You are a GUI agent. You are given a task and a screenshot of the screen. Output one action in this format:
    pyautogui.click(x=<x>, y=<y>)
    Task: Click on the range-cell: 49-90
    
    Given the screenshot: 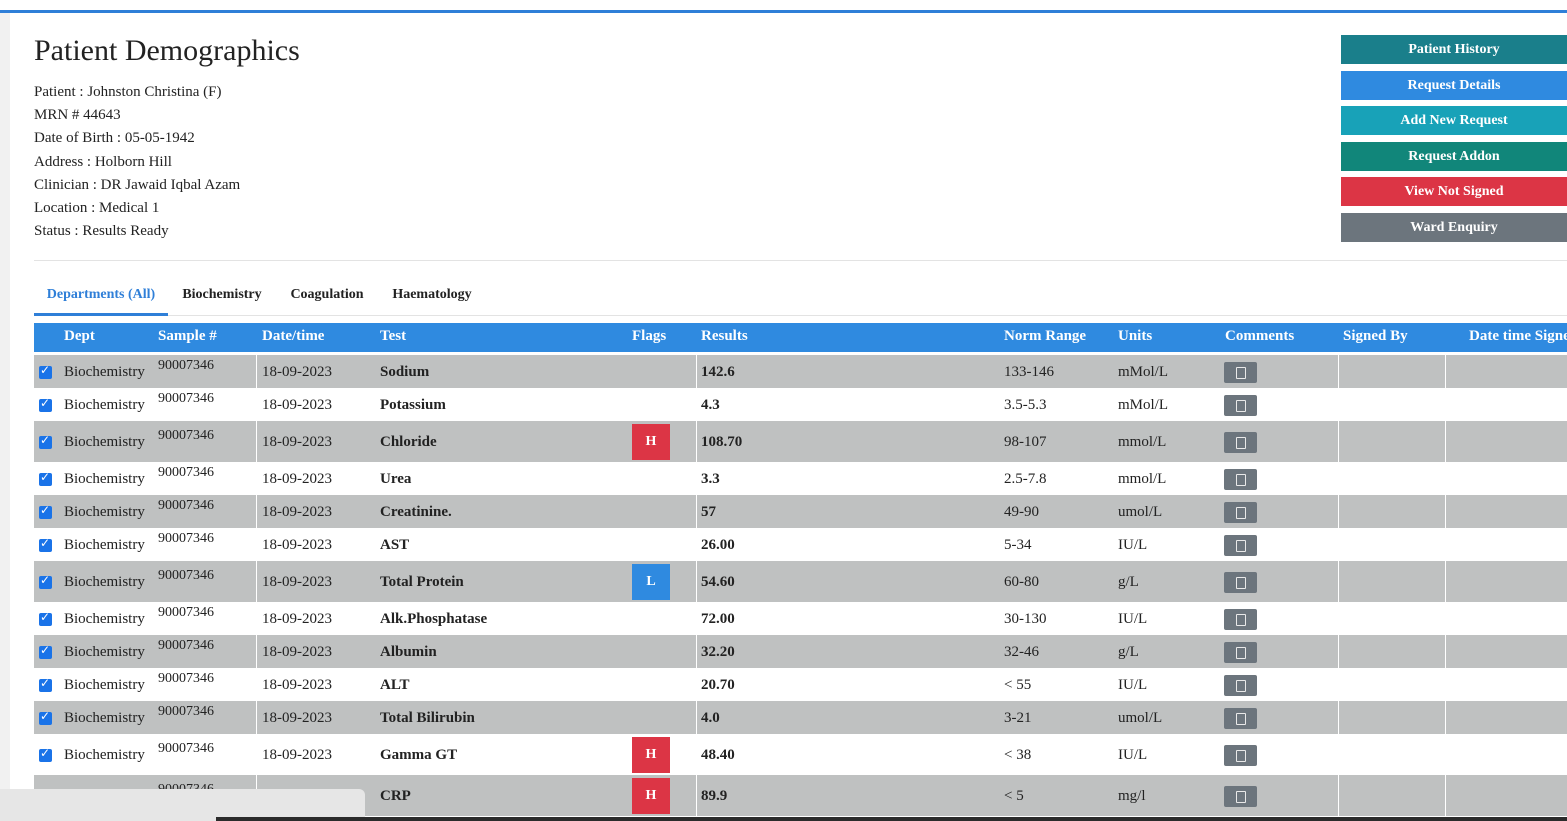 What is the action you would take?
    pyautogui.click(x=1021, y=511)
    